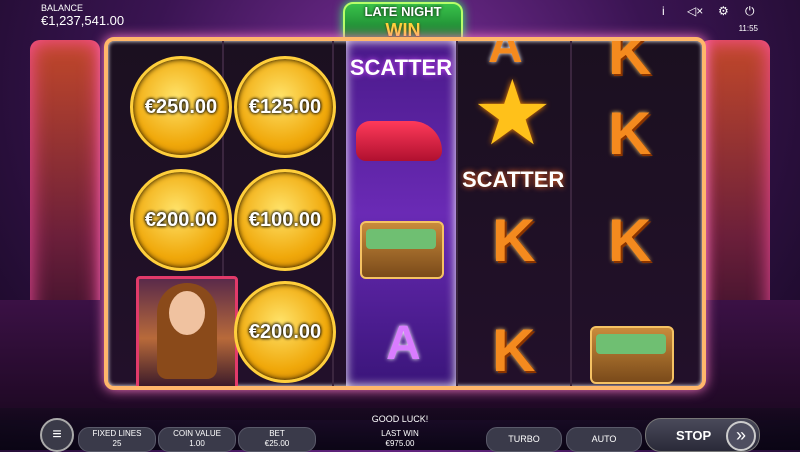 Image resolution: width=800 pixels, height=452 pixels. Describe the element at coordinates (399, 141) in the screenshot. I see `car-symbol` at that location.